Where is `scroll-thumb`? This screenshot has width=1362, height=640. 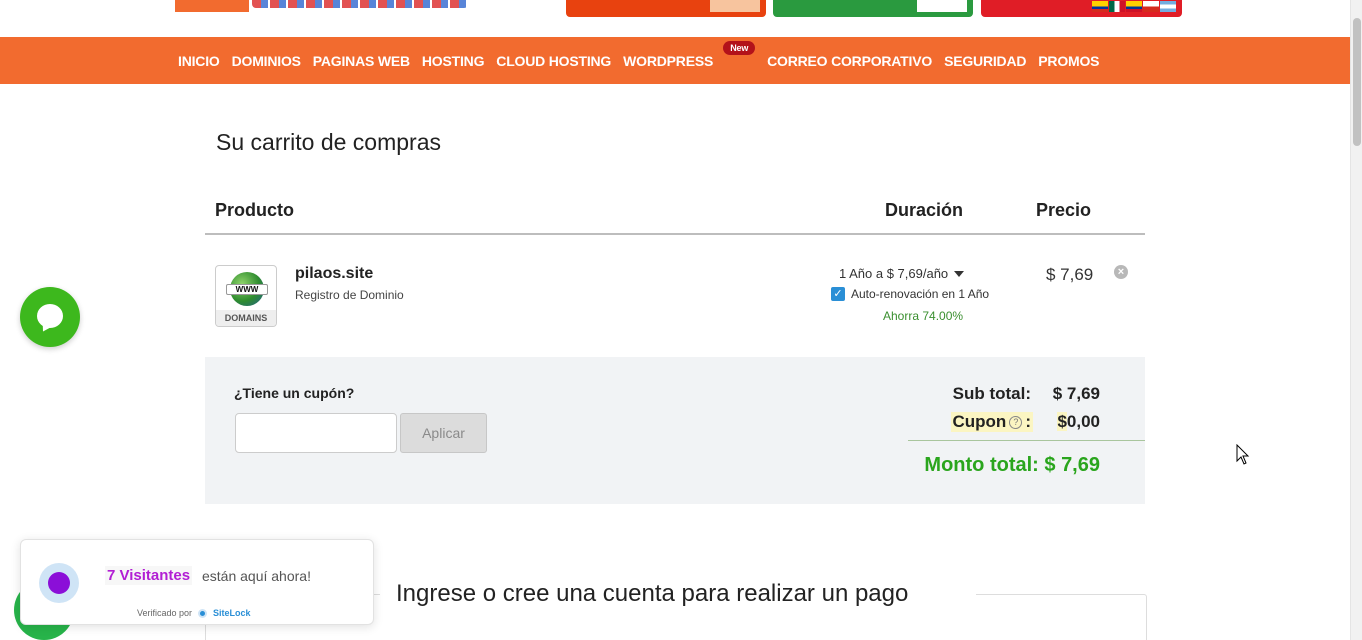
scroll-thumb is located at coordinates (1357, 82).